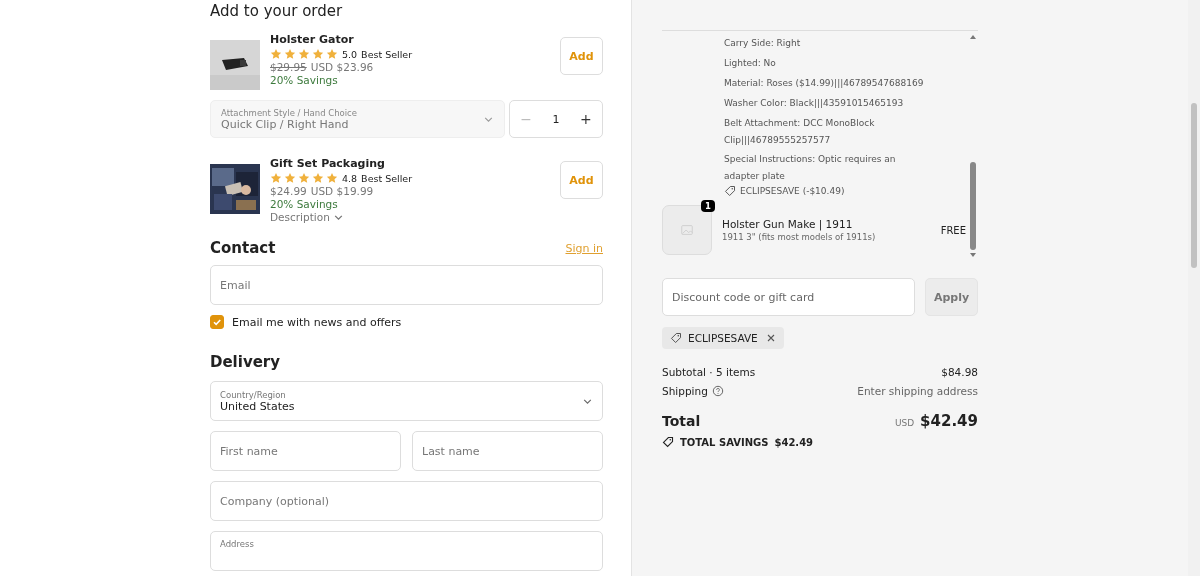 The height and width of the screenshot is (576, 1200). Describe the element at coordinates (406, 501) in the screenshot. I see `company-field: Company (optional)` at that location.